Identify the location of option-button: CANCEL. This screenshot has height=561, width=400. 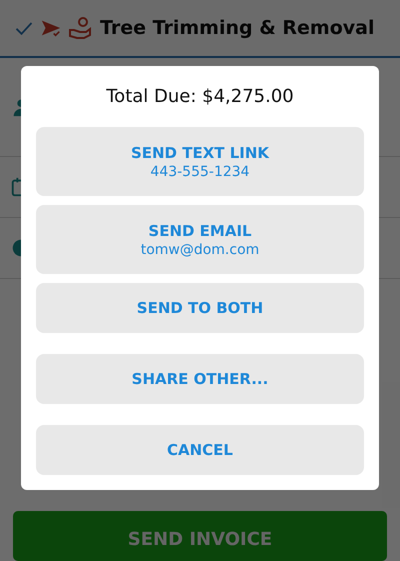
(200, 450).